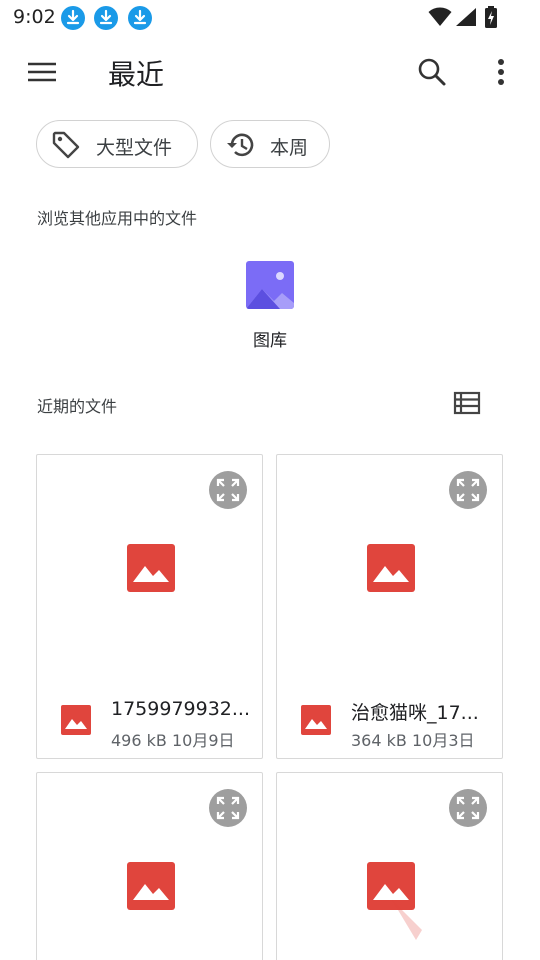  Describe the element at coordinates (136, 74) in the screenshot. I see `page-title: 最近` at that location.